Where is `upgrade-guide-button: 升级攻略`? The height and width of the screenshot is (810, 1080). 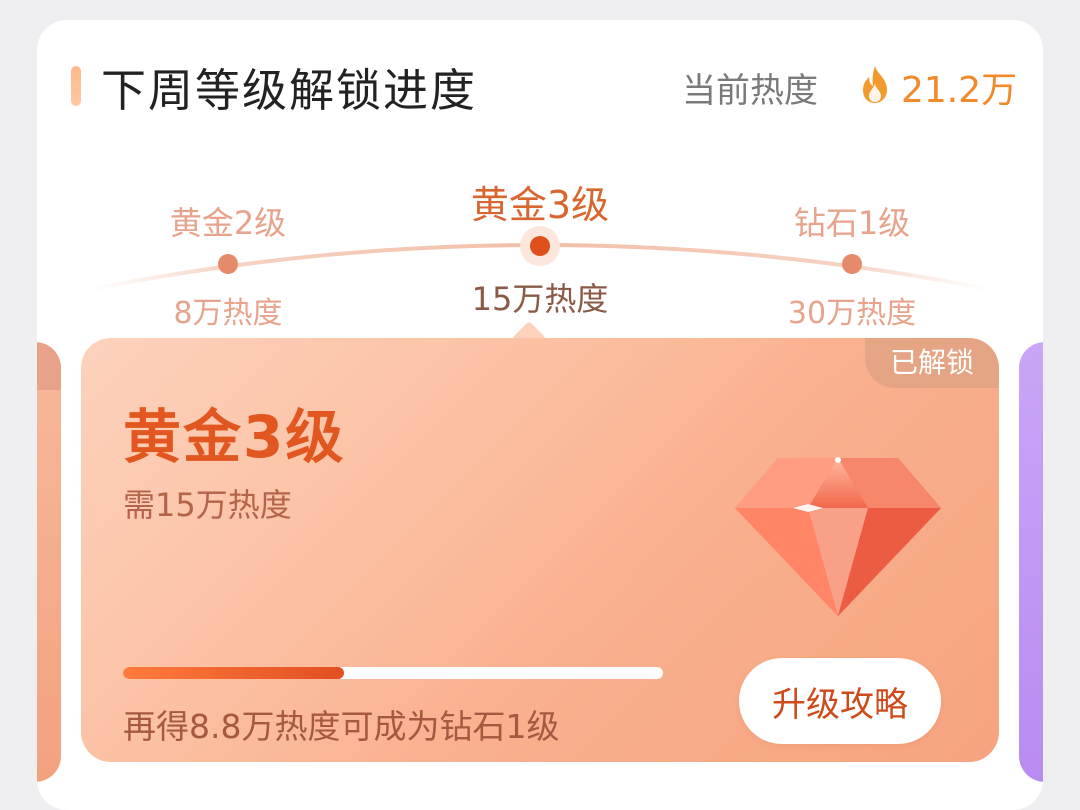
upgrade-guide-button: 升级攻略 is located at coordinates (840, 701).